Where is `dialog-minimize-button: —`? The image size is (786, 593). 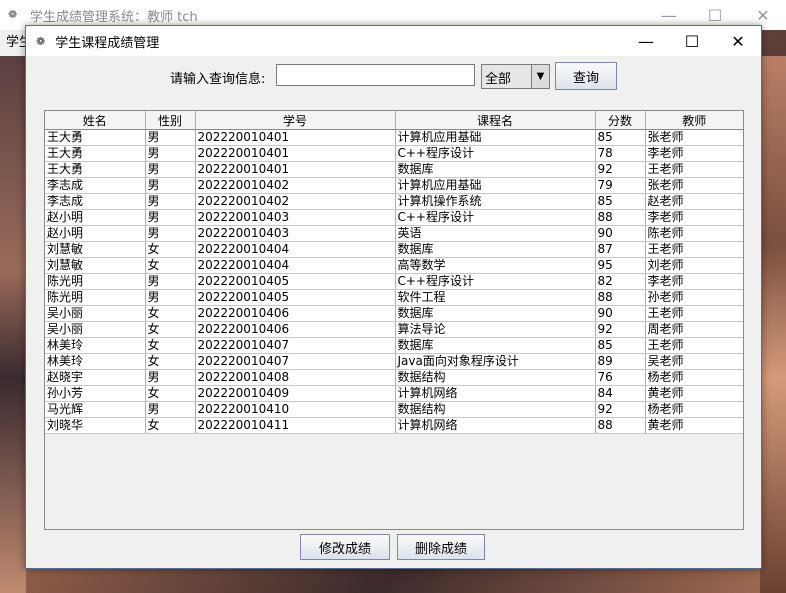 dialog-minimize-button: — is located at coordinates (646, 41).